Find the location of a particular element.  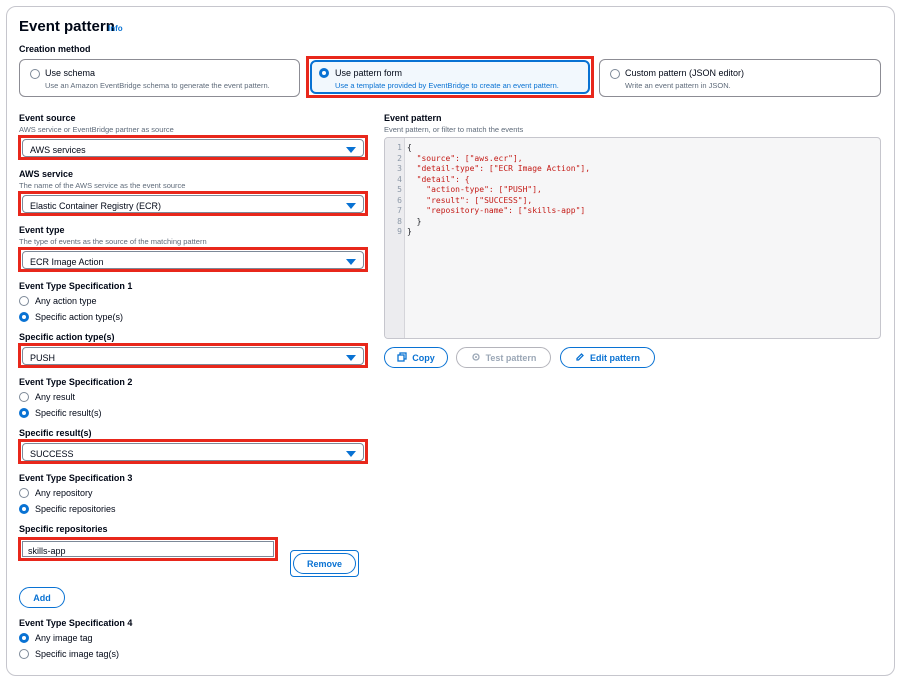

edit-pattern-button: Edit pattern is located at coordinates (607, 357).